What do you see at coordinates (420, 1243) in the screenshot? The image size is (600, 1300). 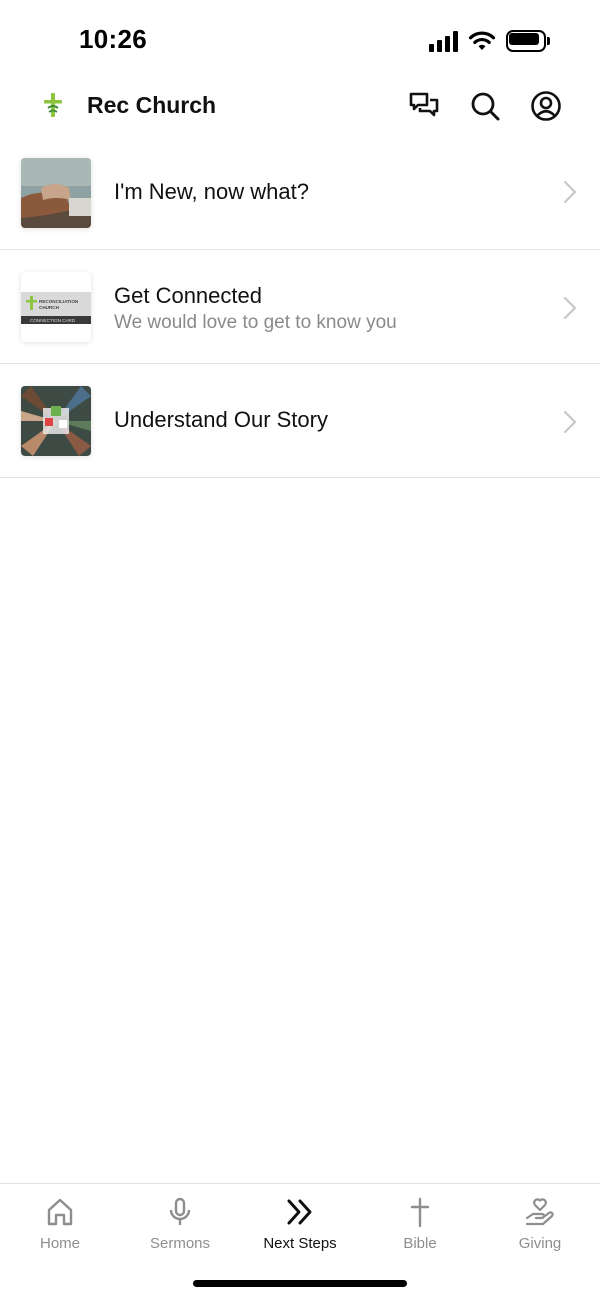 I see `tab-label: Bible` at bounding box center [420, 1243].